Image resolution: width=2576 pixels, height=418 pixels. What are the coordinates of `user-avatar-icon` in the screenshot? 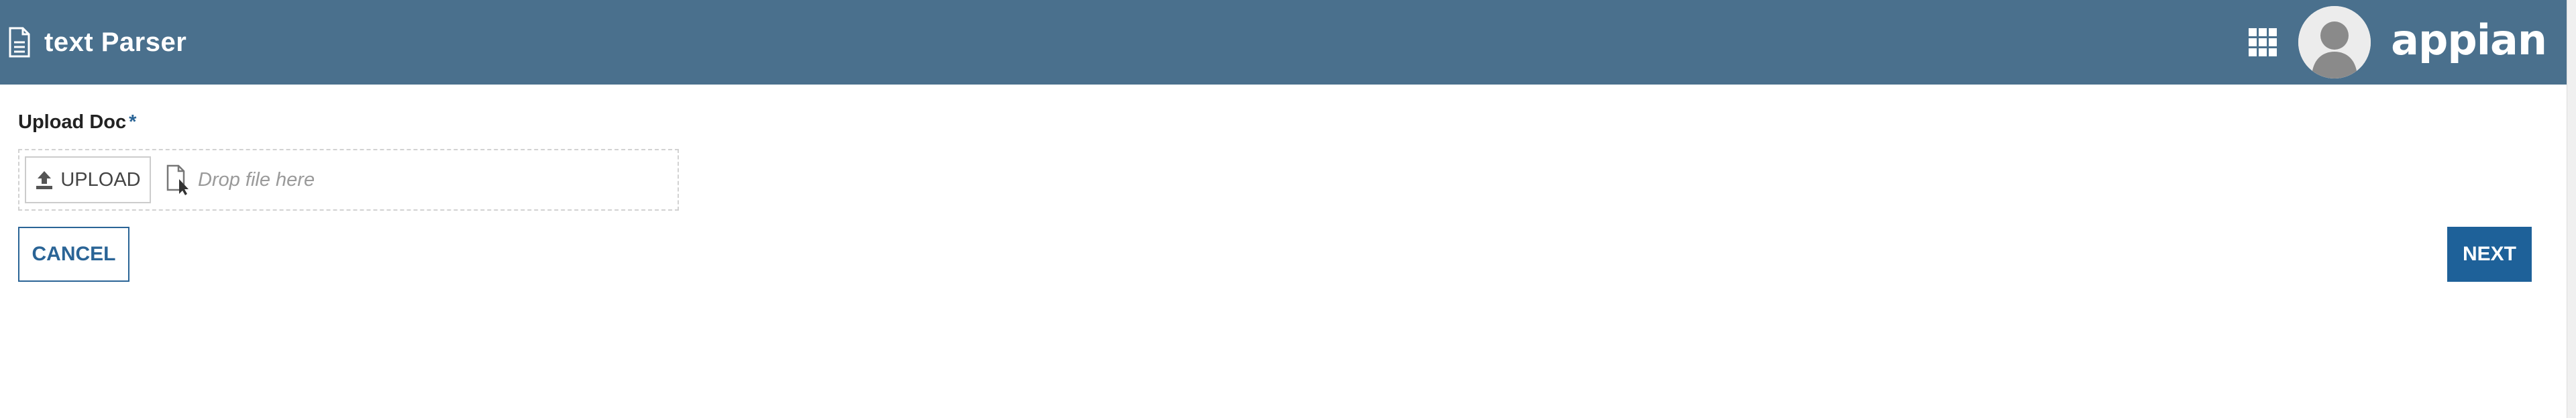 It's located at (2334, 42).